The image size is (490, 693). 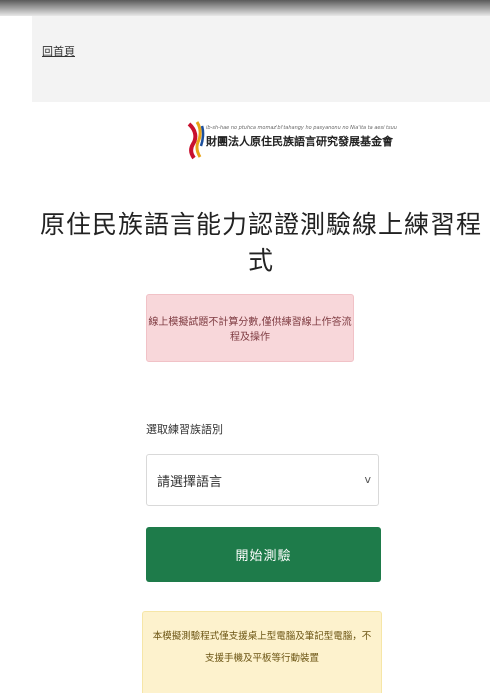 I want to click on language-select-value: 請選擇語言, so click(x=190, y=482).